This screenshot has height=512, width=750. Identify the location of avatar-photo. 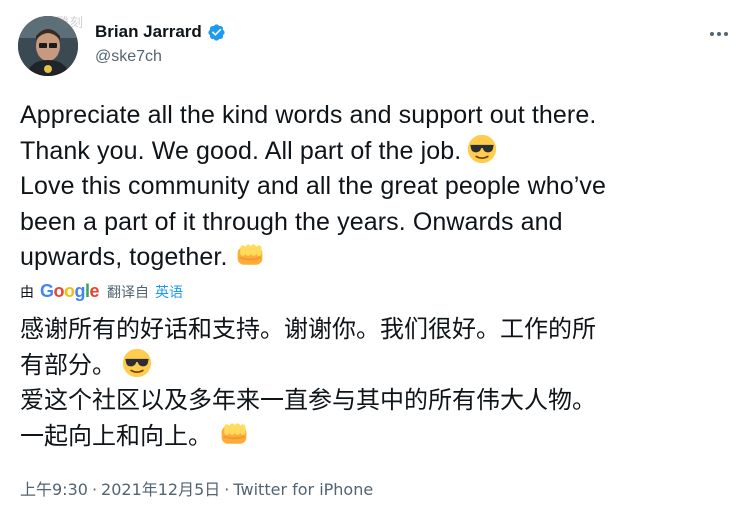
(48, 46).